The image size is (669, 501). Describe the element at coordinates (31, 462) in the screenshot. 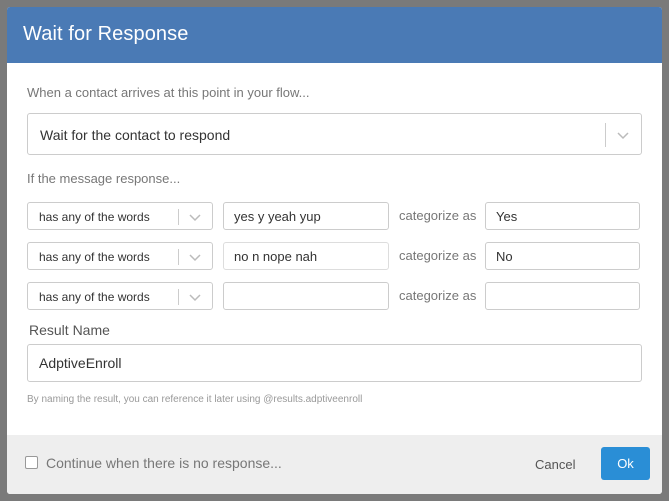

I see `continue-no-response-checkbox` at that location.